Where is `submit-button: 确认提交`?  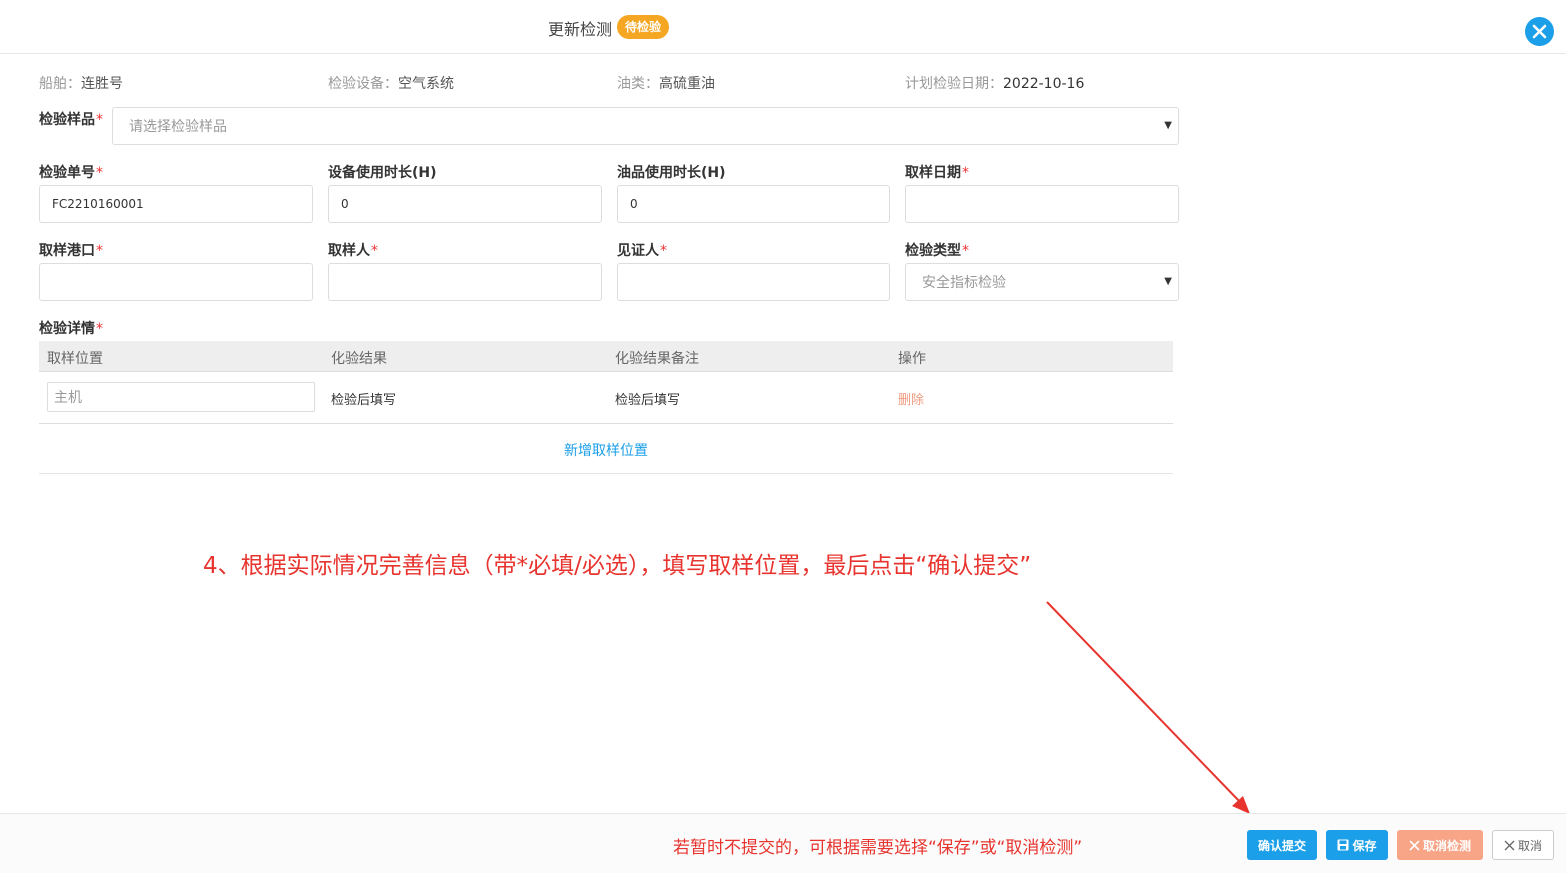 submit-button: 确认提交 is located at coordinates (1282, 845).